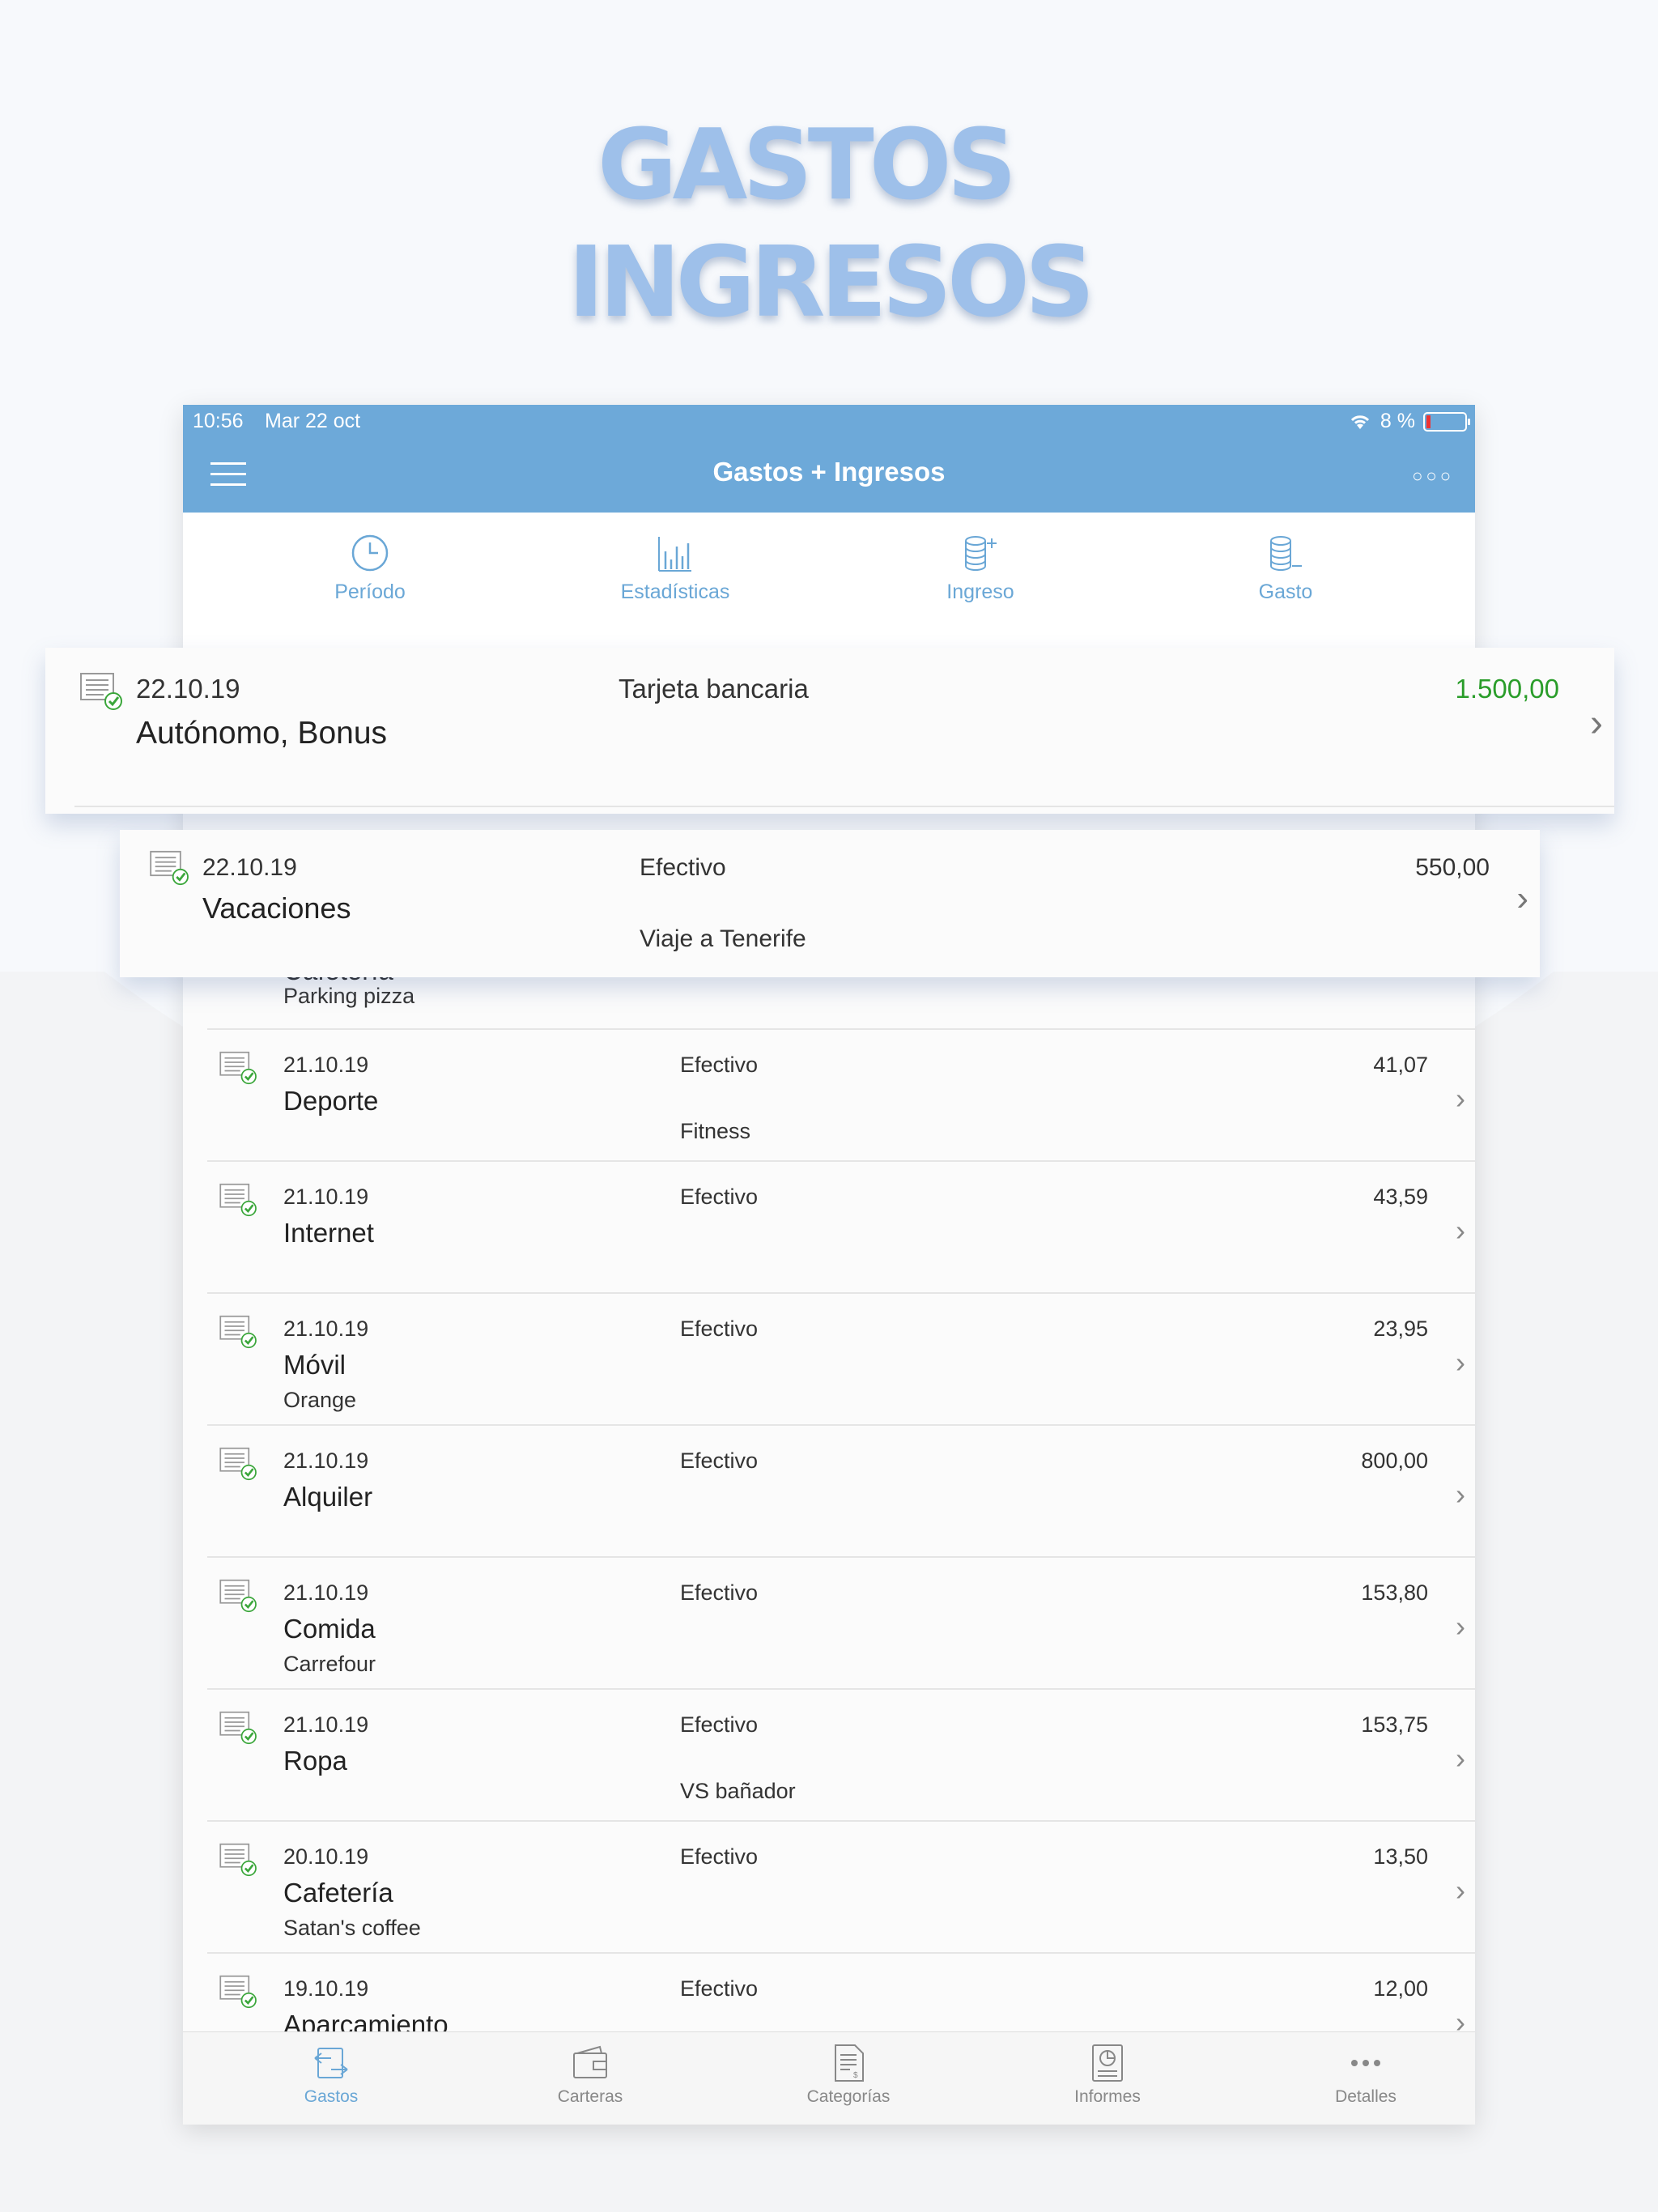  What do you see at coordinates (714, 689) in the screenshot?
I see `row-account: Tarjeta bancaria` at bounding box center [714, 689].